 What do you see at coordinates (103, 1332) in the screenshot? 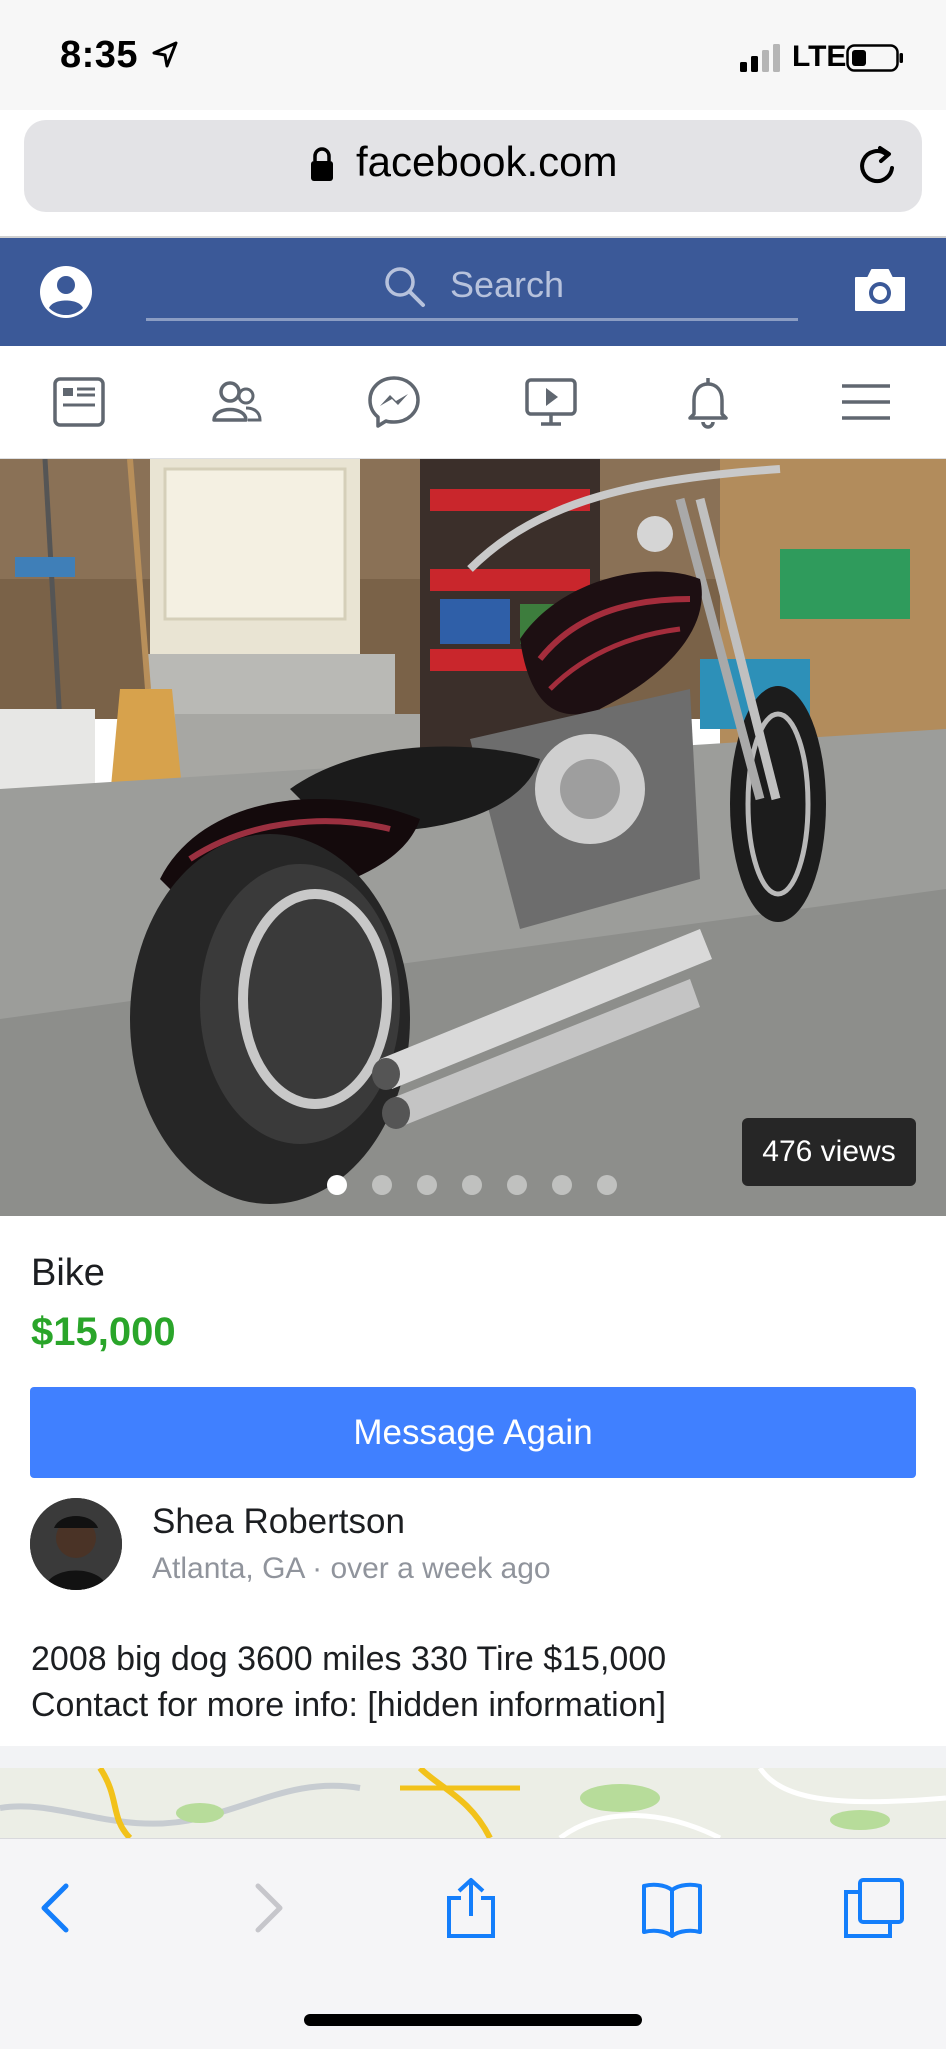
I see `listing-price: $15,000` at bounding box center [103, 1332].